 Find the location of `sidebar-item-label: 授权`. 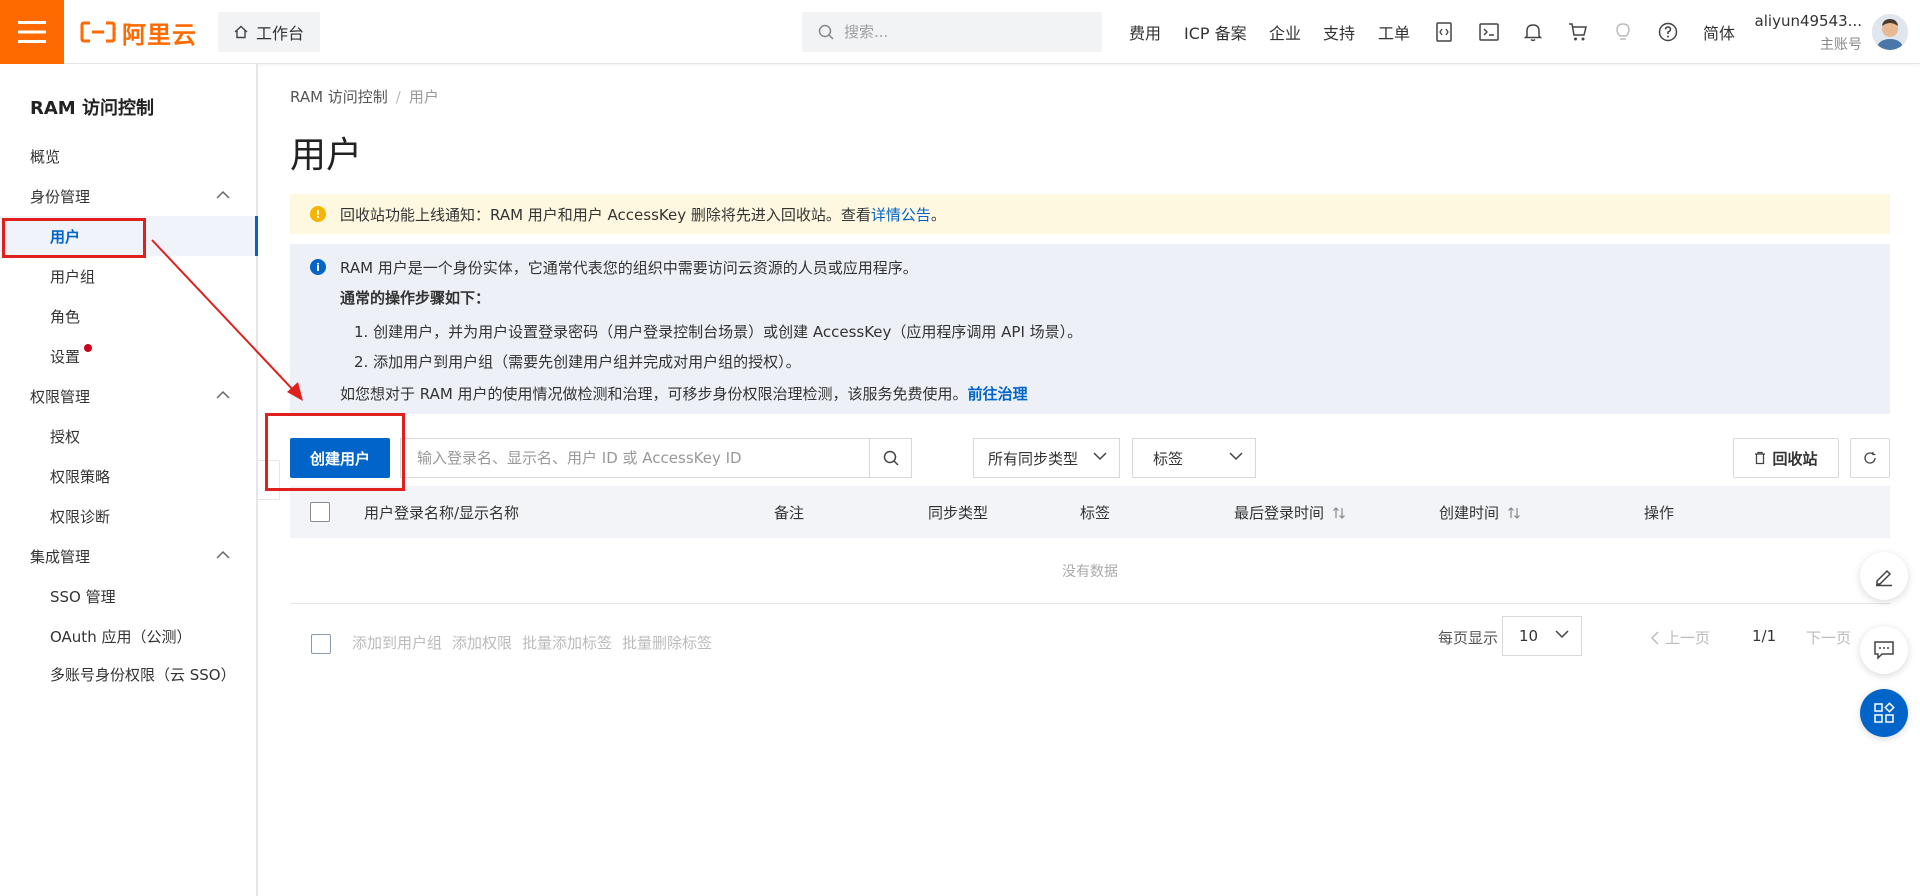

sidebar-item-label: 授权 is located at coordinates (65, 436).